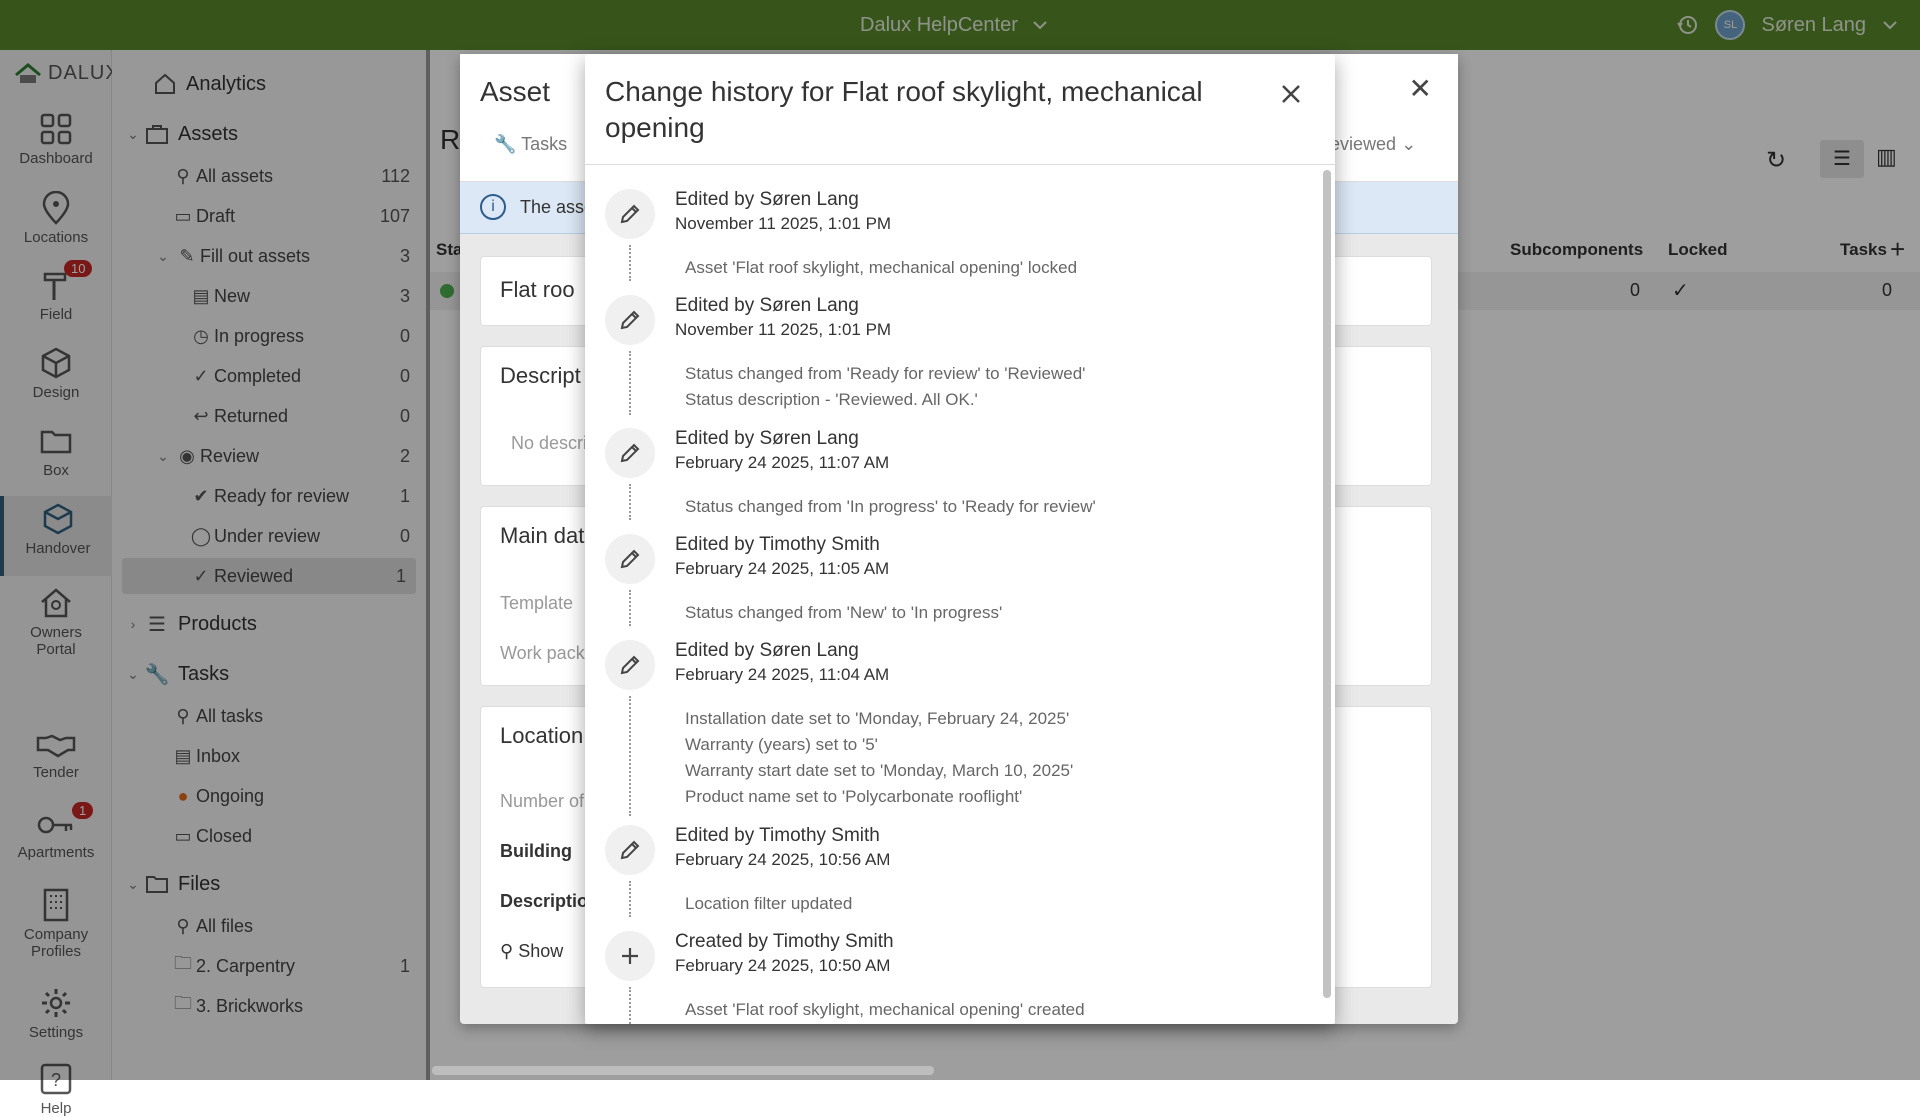 The width and height of the screenshot is (1920, 1117). What do you see at coordinates (531, 951) in the screenshot?
I see `show-button: ⚲ Show` at bounding box center [531, 951].